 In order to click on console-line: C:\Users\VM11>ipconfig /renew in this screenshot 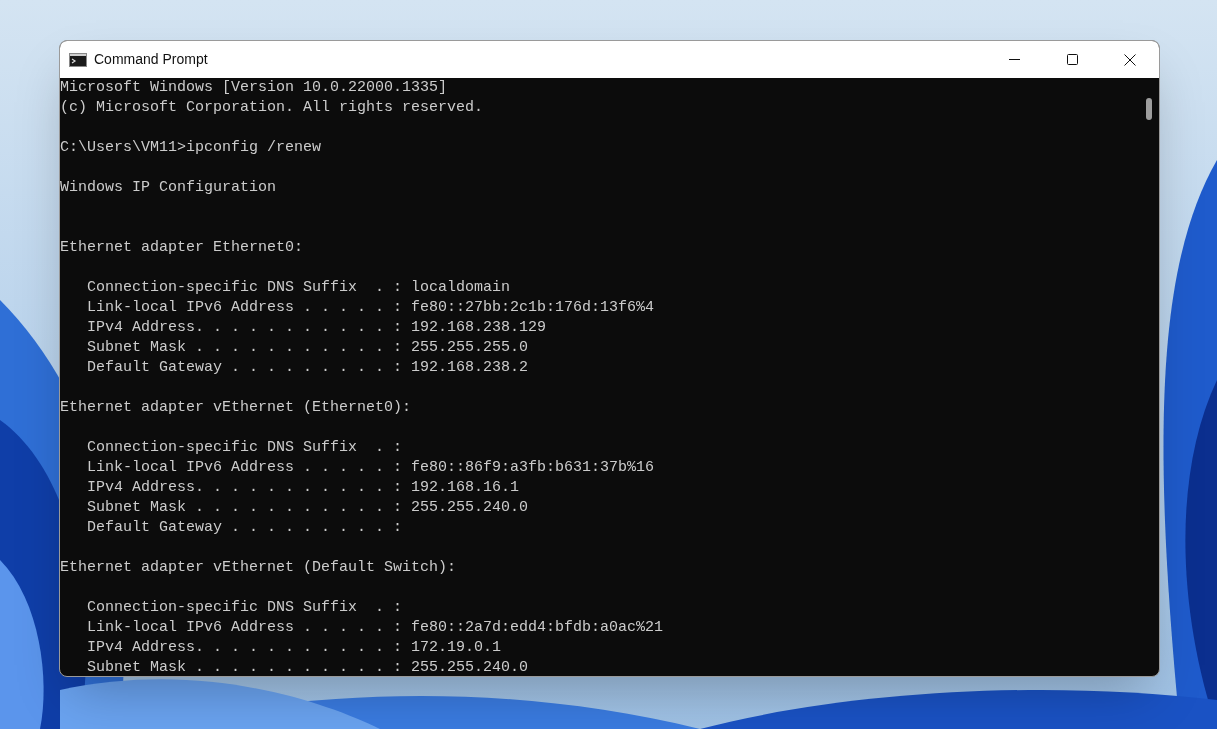, I will do `click(191, 148)`.